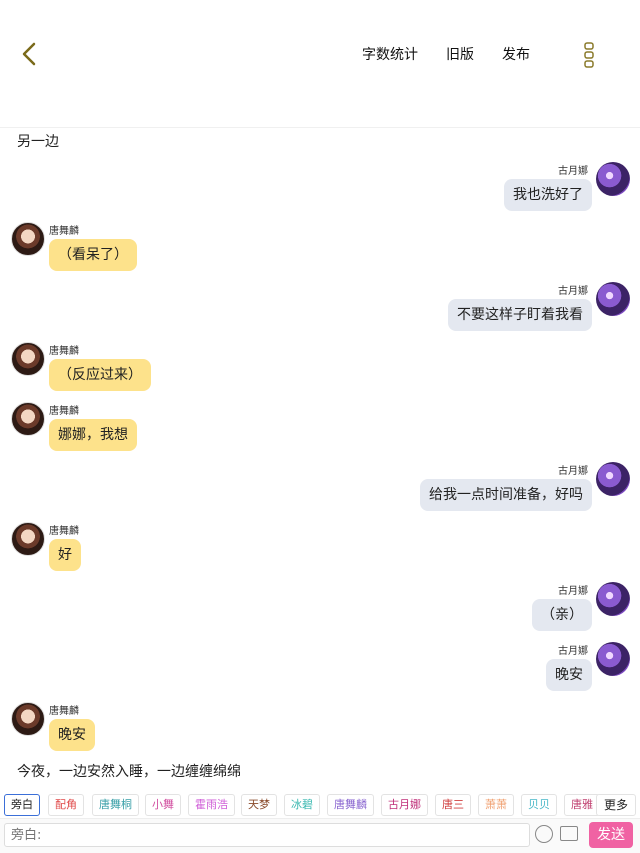 The image size is (640, 853). What do you see at coordinates (259, 805) in the screenshot?
I see `role-chip: 天梦` at bounding box center [259, 805].